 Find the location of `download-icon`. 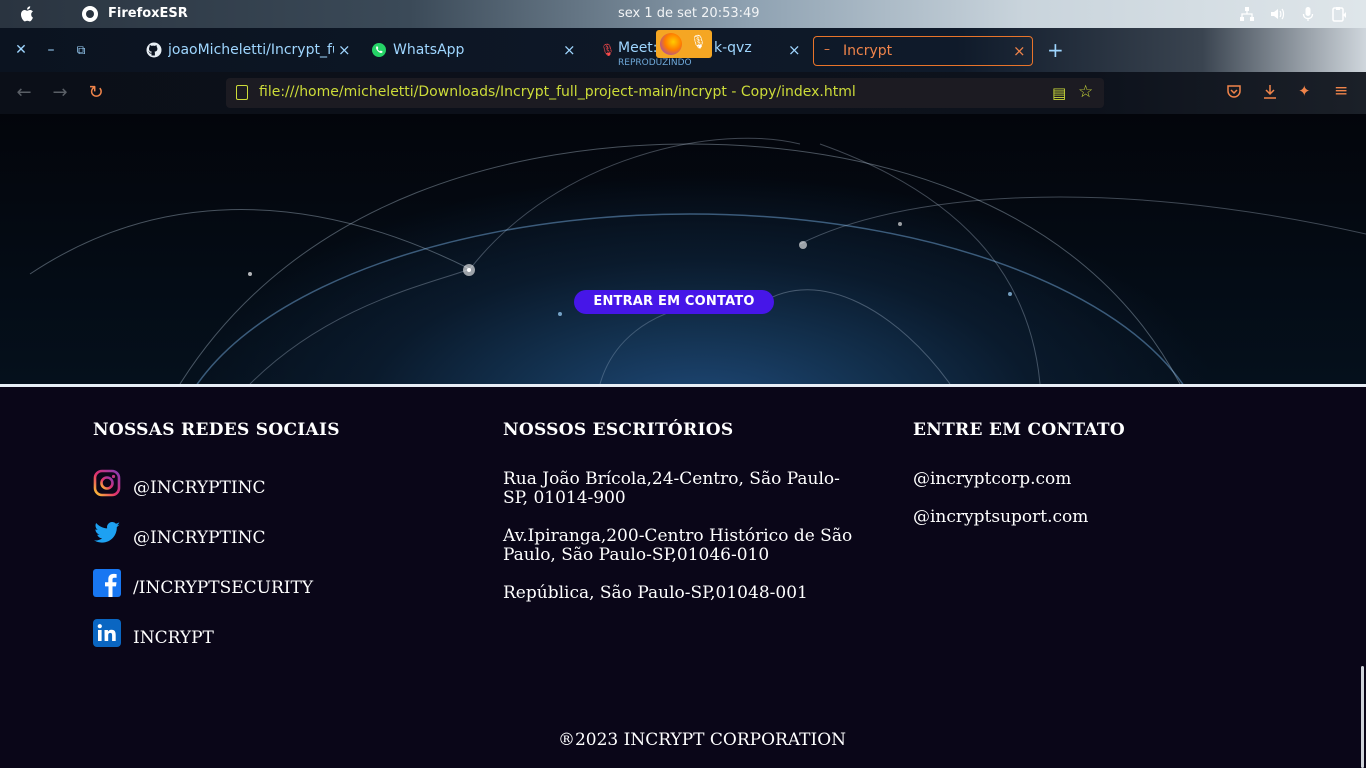

download-icon is located at coordinates (1270, 92).